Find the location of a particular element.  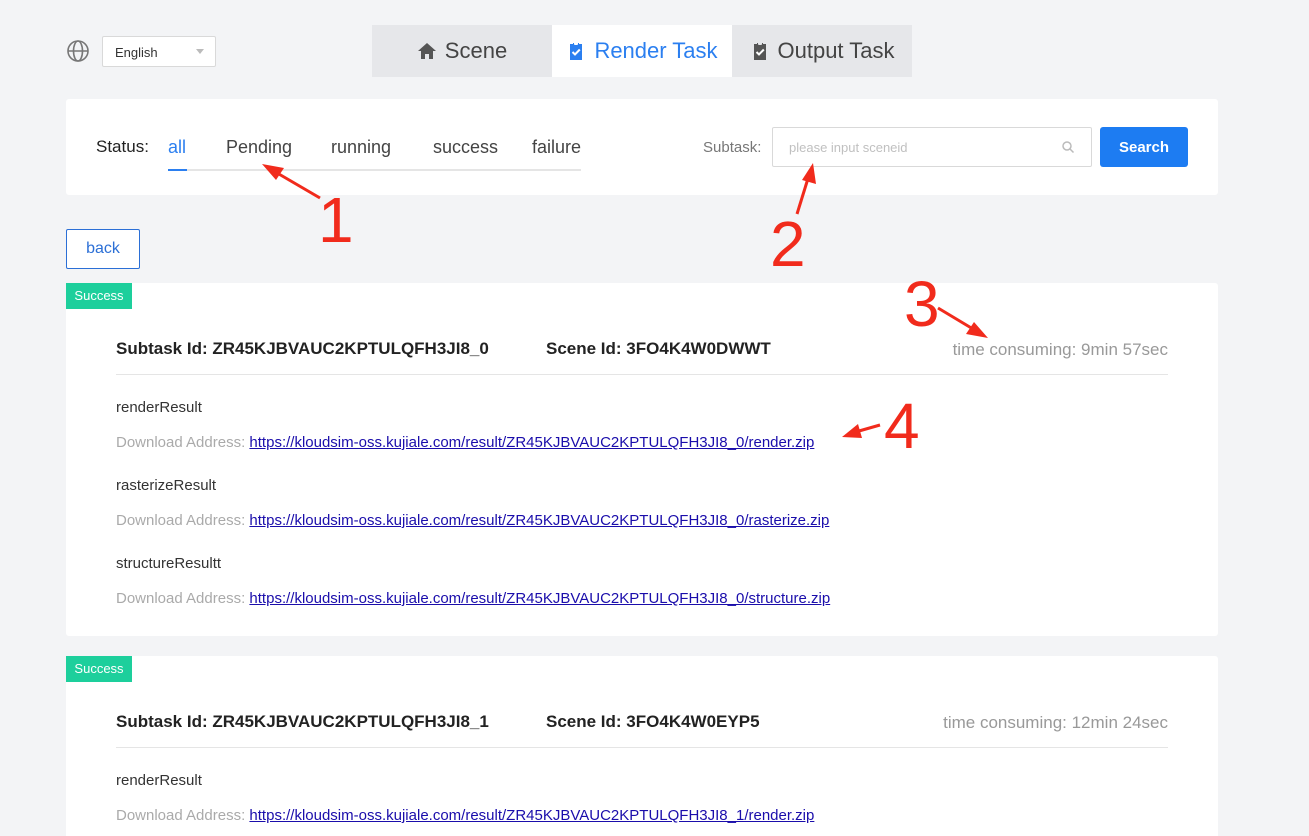

language-select: English is located at coordinates (159, 51).